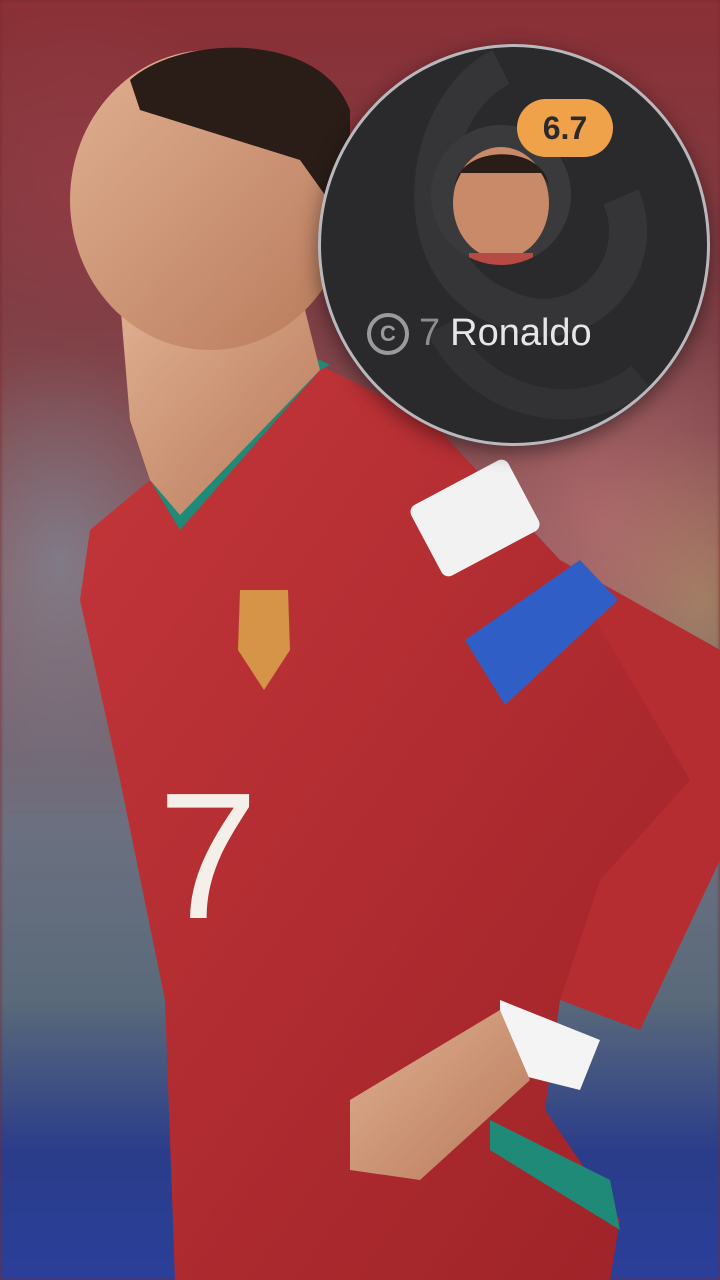  I want to click on player-name: Ronaldo, so click(521, 333).